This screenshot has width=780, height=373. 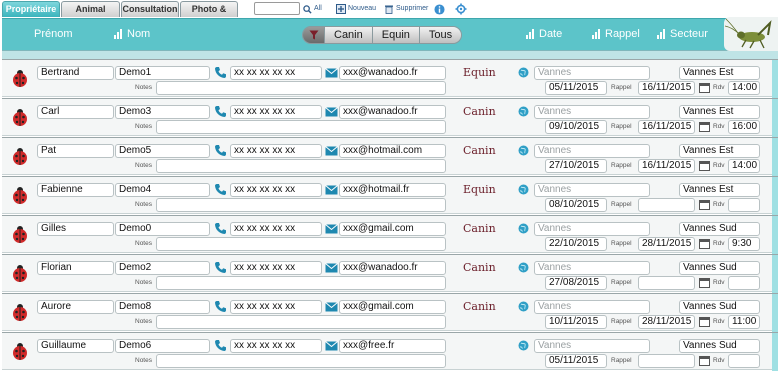 I want to click on filter-tous-button: Tous, so click(x=440, y=35).